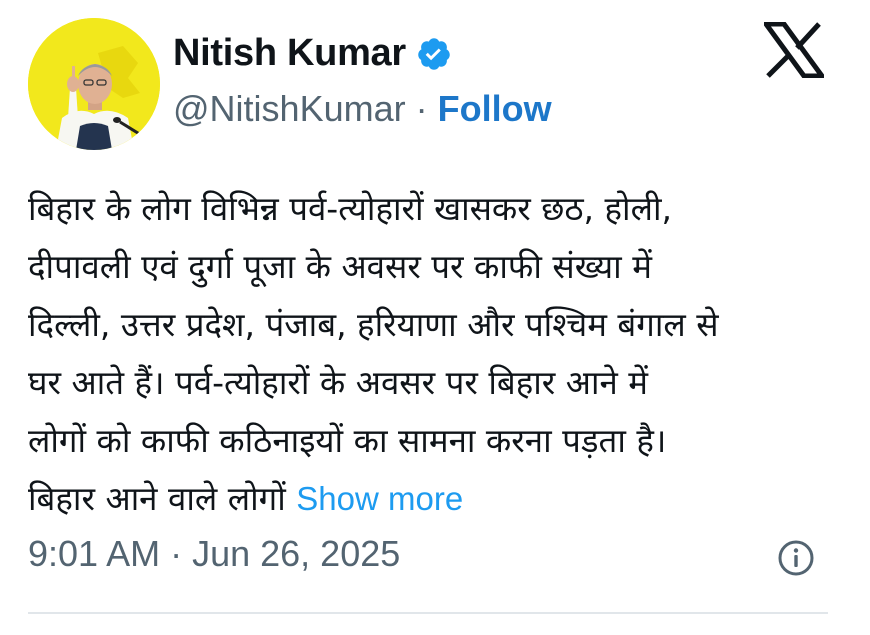 Image resolution: width=870 pixels, height=635 pixels. Describe the element at coordinates (434, 54) in the screenshot. I see `verified-badge-icon` at that location.